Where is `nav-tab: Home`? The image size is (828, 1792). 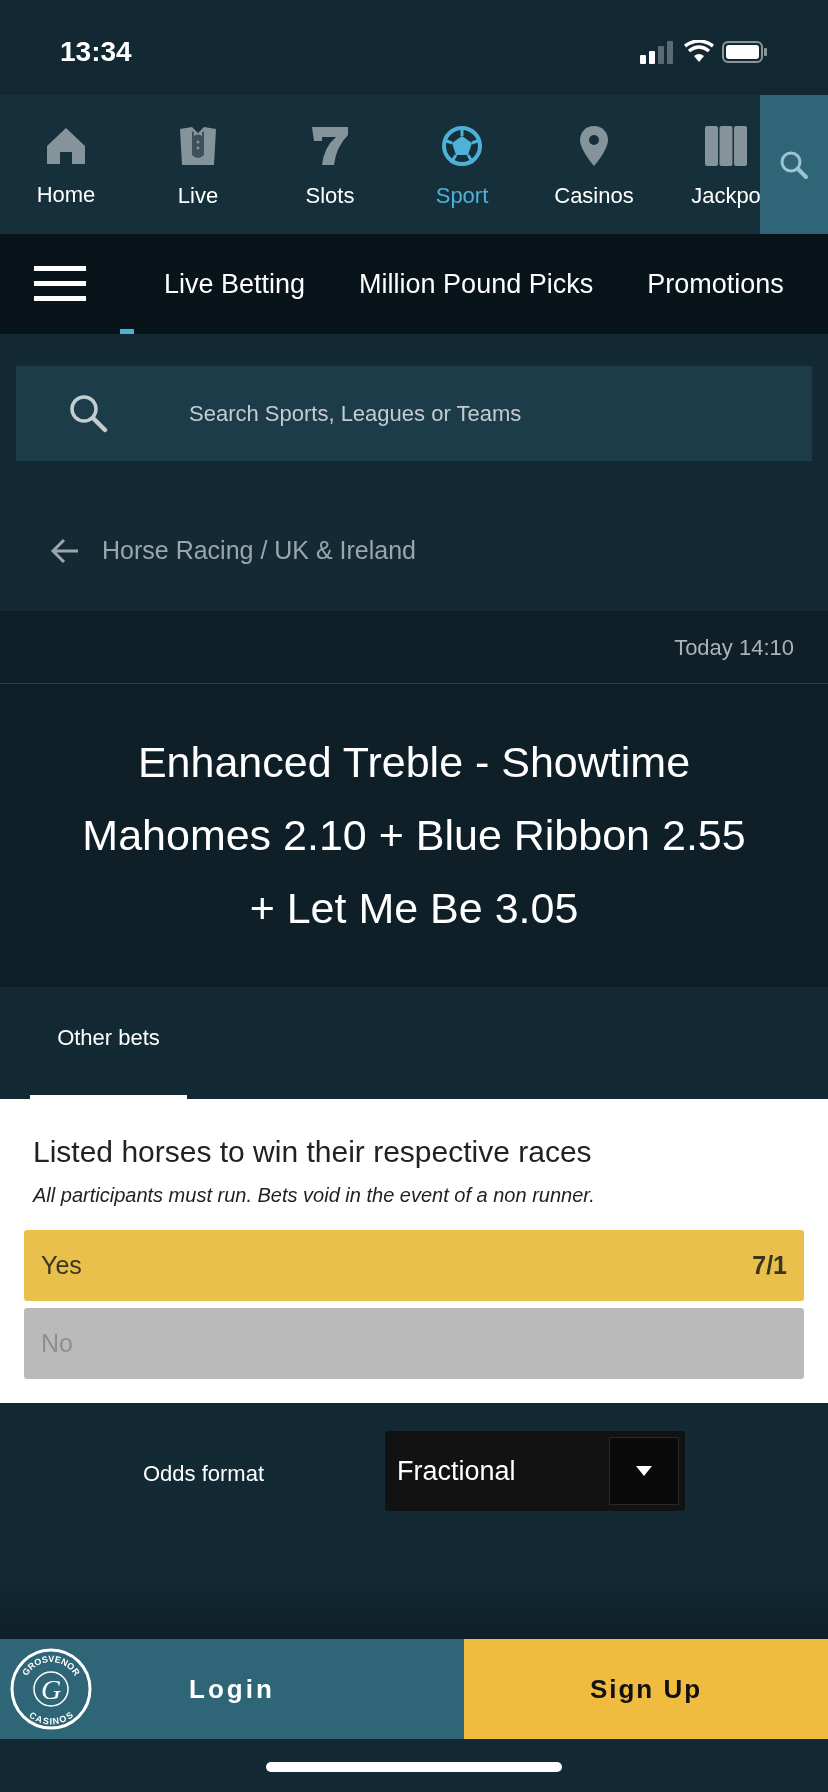 nav-tab: Home is located at coordinates (66, 164).